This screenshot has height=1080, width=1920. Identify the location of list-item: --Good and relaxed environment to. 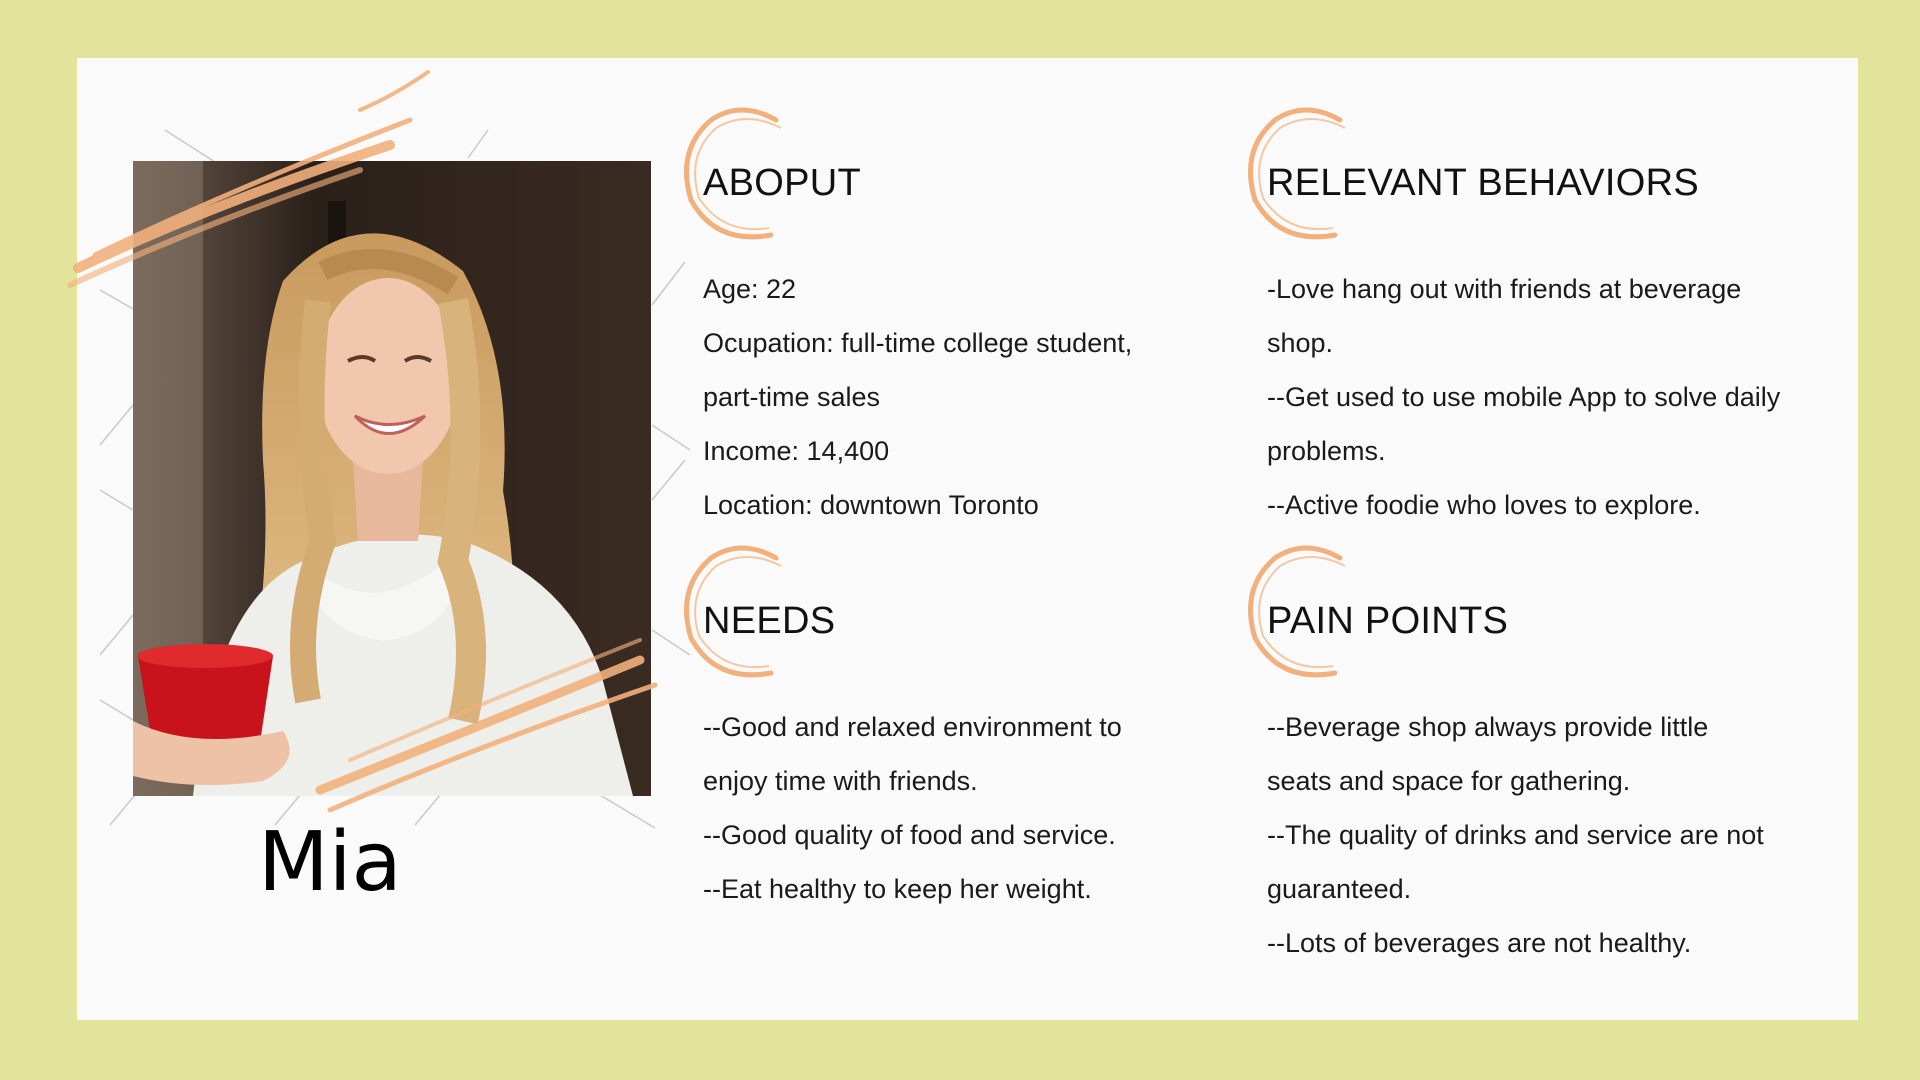
(912, 727).